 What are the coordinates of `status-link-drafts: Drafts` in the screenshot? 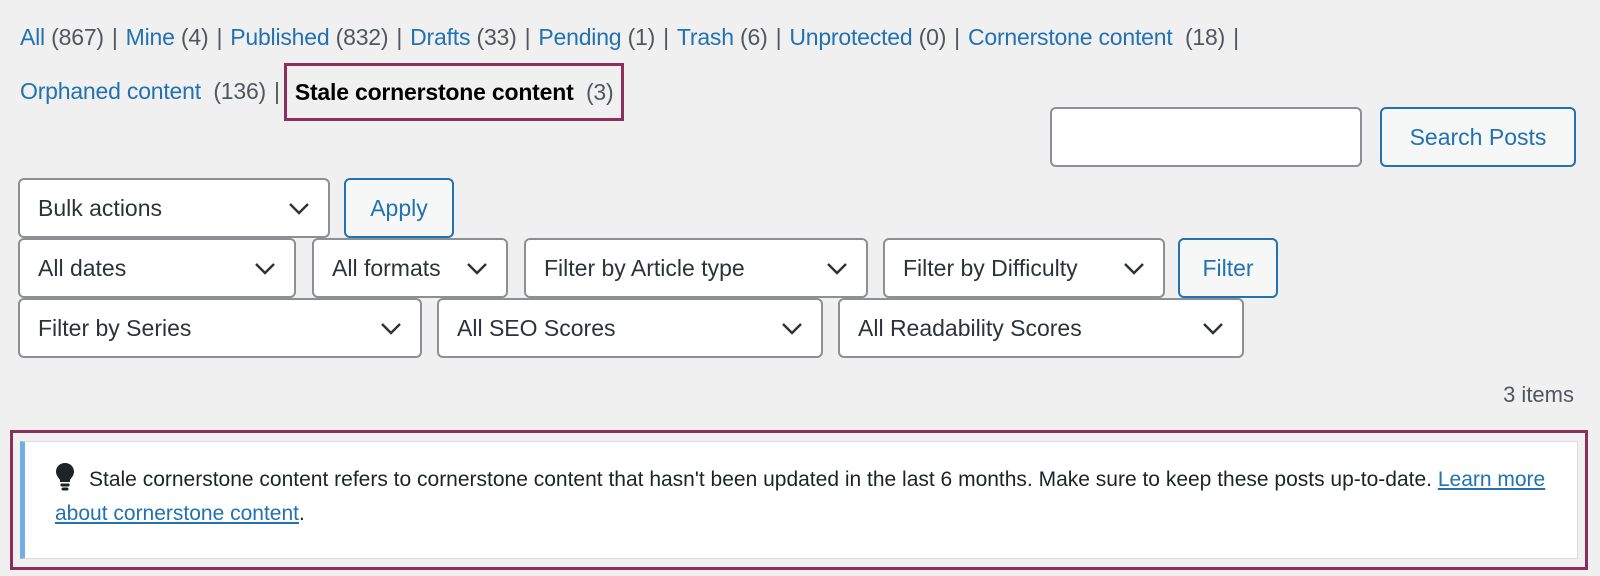 It's located at (440, 37).